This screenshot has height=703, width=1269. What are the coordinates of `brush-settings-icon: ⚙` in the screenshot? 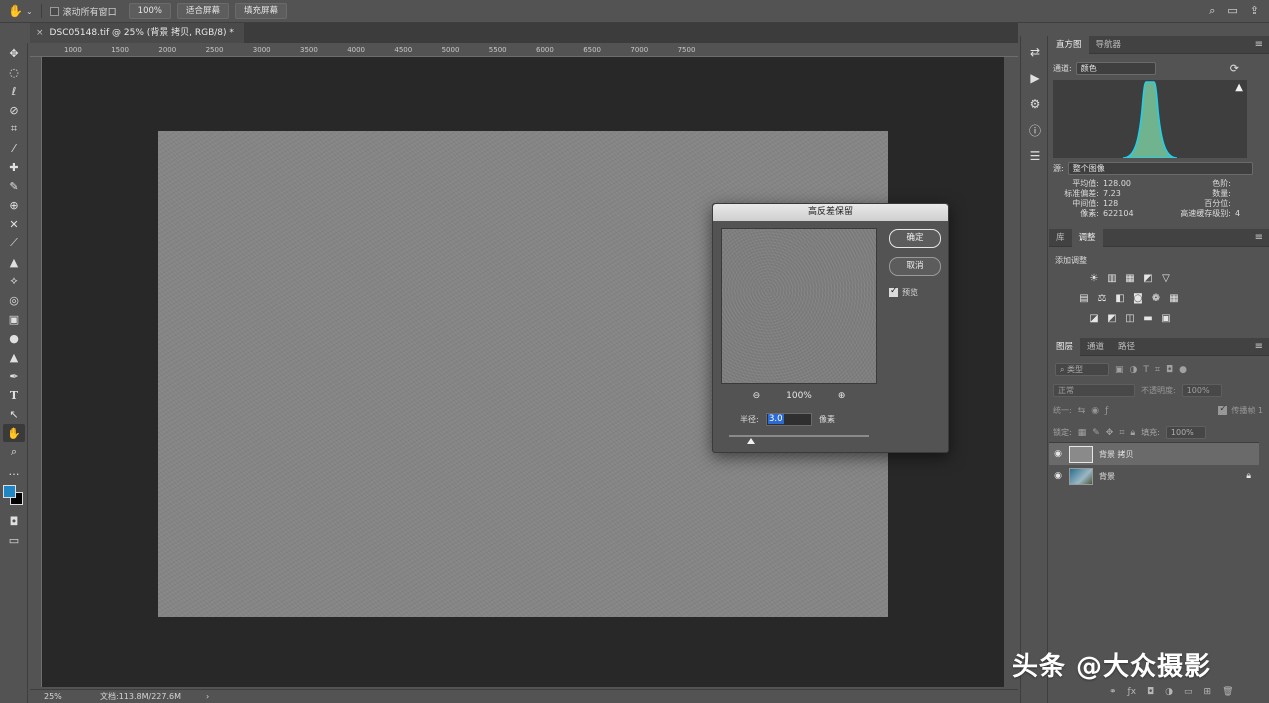 It's located at (1035, 104).